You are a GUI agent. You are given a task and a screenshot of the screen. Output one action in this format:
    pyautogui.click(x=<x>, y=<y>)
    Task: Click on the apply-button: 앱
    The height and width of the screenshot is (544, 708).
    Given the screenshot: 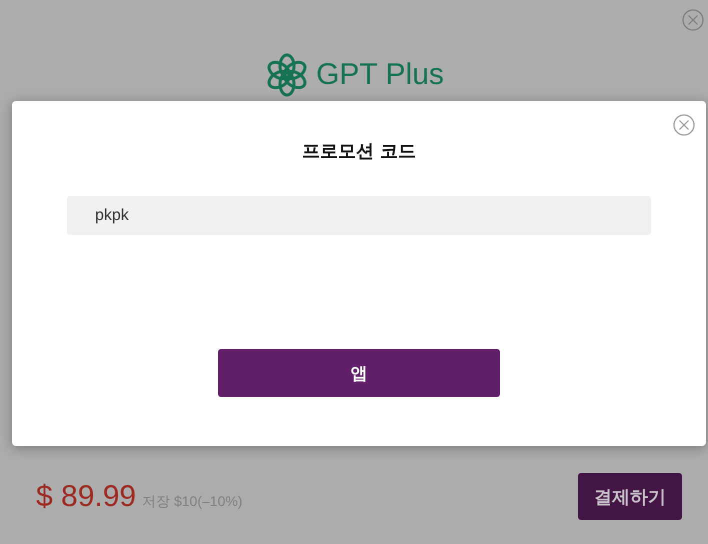 What is the action you would take?
    pyautogui.click(x=359, y=373)
    